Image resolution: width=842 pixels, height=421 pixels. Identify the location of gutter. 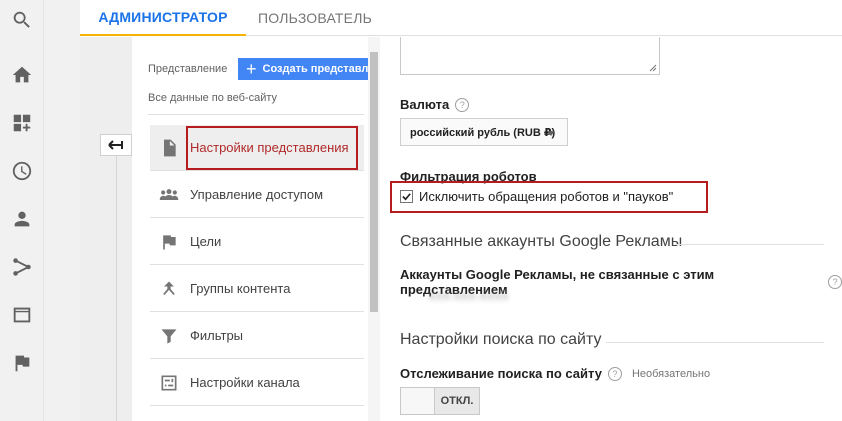
(62, 210).